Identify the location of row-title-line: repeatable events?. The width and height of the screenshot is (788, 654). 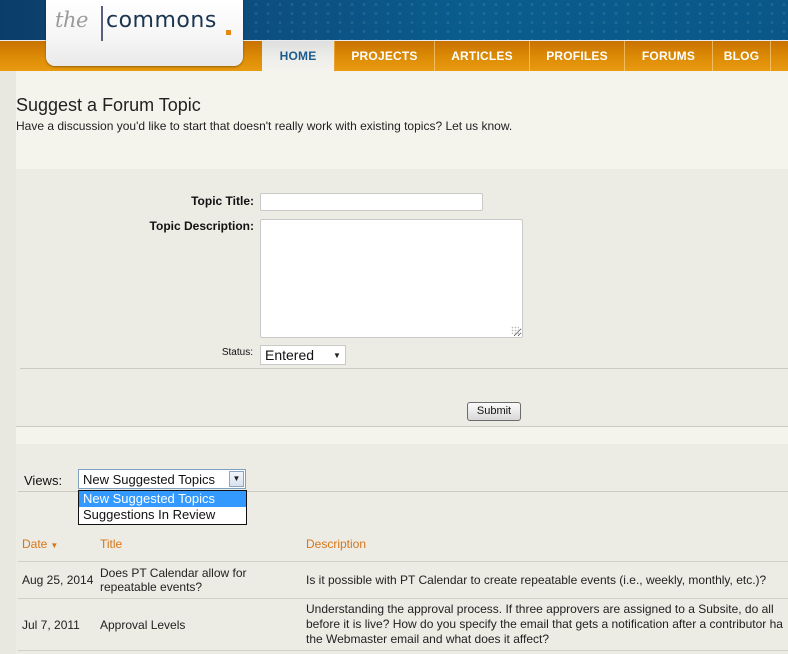
(151, 587).